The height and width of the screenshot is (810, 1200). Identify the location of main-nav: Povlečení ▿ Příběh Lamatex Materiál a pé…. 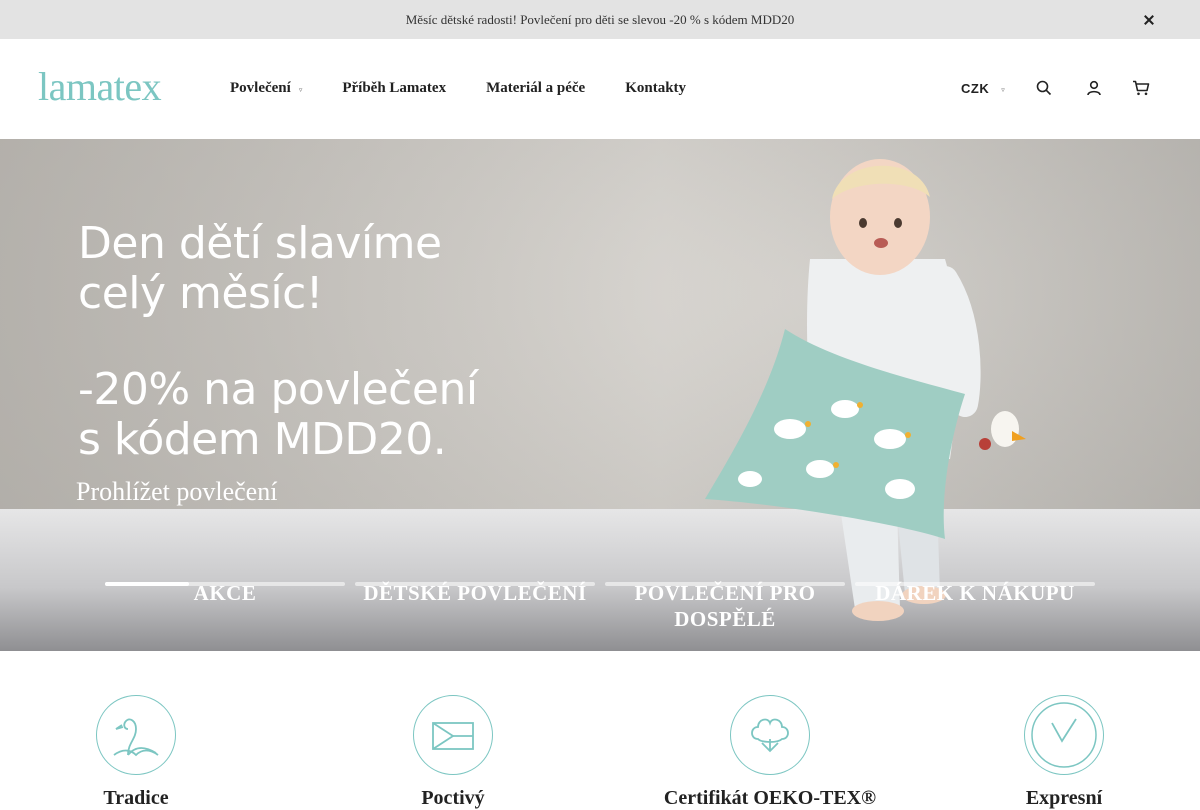
(458, 88).